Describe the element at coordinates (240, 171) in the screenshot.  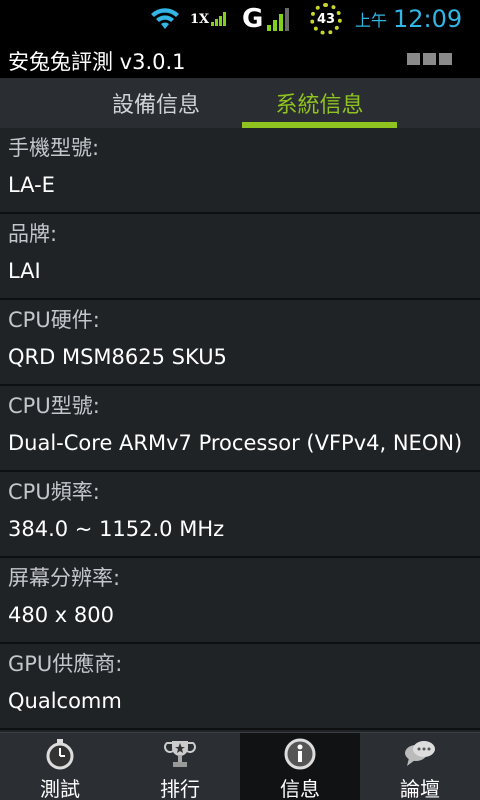
I see `list-item: 手機型號: LA-E` at that location.